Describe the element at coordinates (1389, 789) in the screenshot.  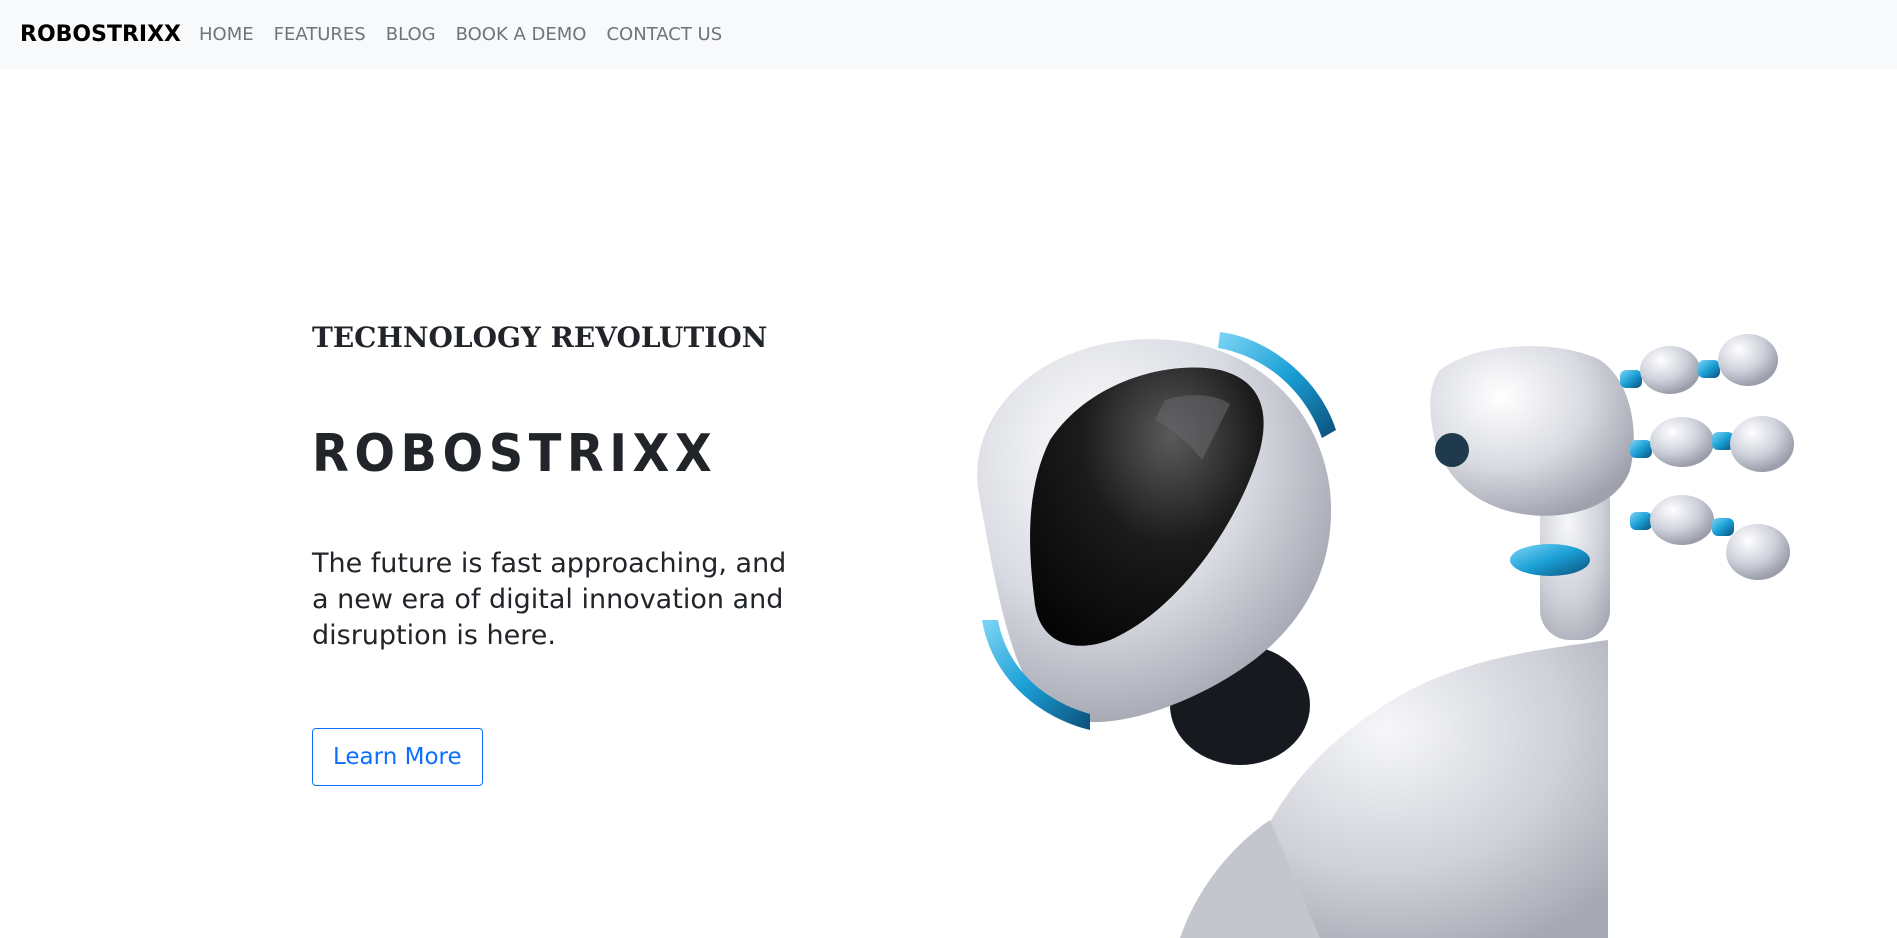
I see `robot-body-shape` at that location.